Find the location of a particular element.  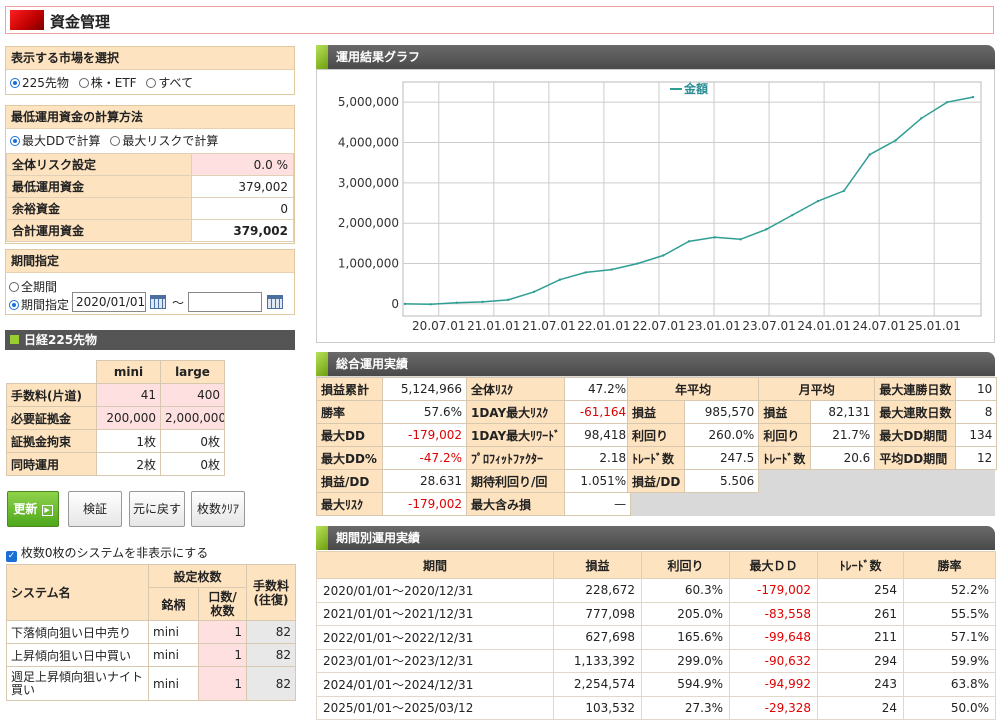

nikkei-heading: 日経225先物 is located at coordinates (61, 340).